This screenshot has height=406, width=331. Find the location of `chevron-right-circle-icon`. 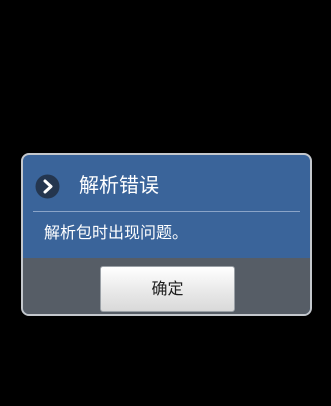

chevron-right-circle-icon is located at coordinates (47, 186).